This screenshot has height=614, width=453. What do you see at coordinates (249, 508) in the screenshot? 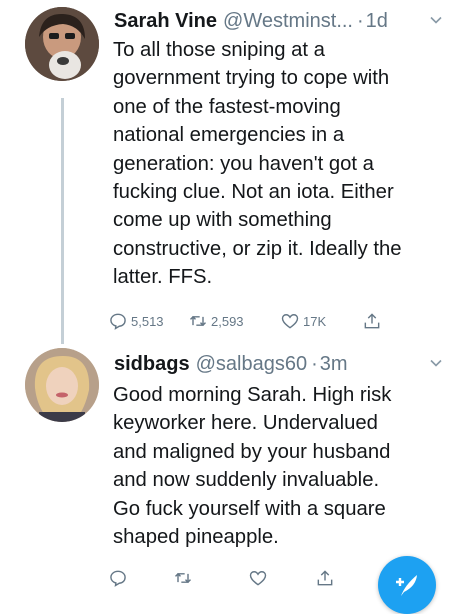
I see `tweet-line: Go fuck yourself with a square` at bounding box center [249, 508].